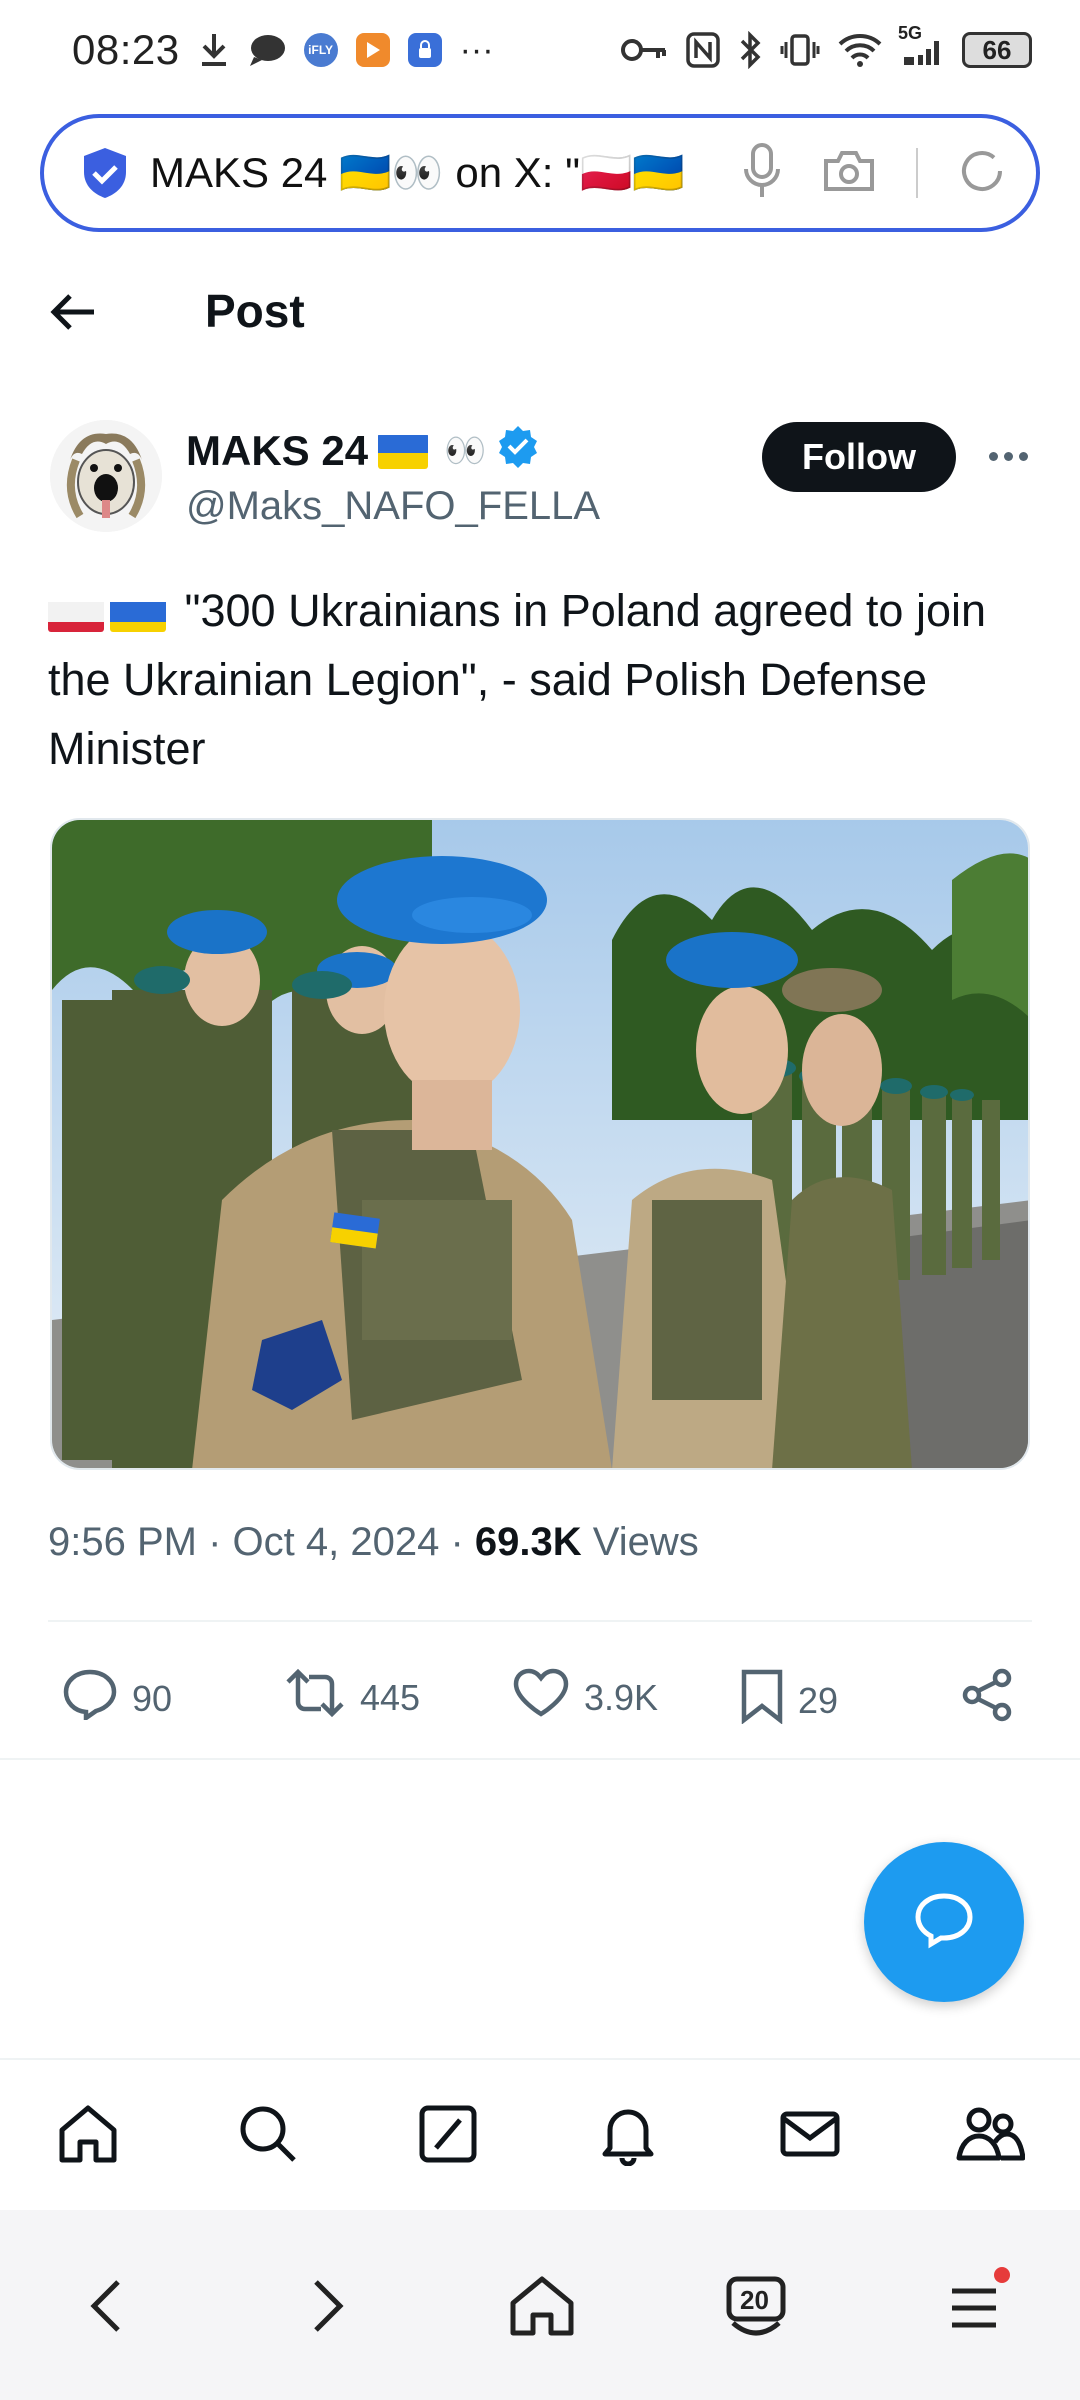 Image resolution: width=1080 pixels, height=2400 pixels. I want to click on browser-toolbar: 20, so click(540, 2305).